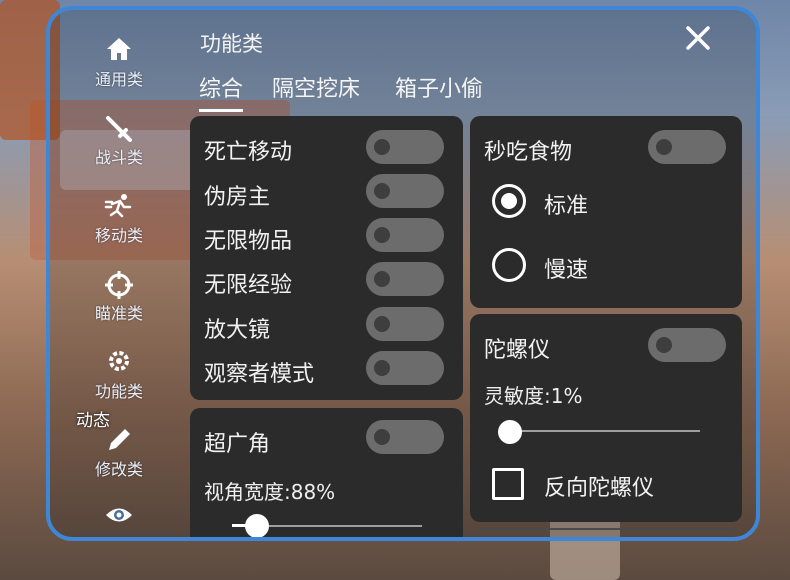  I want to click on sidebar-item-movement: 移动类, so click(119, 219).